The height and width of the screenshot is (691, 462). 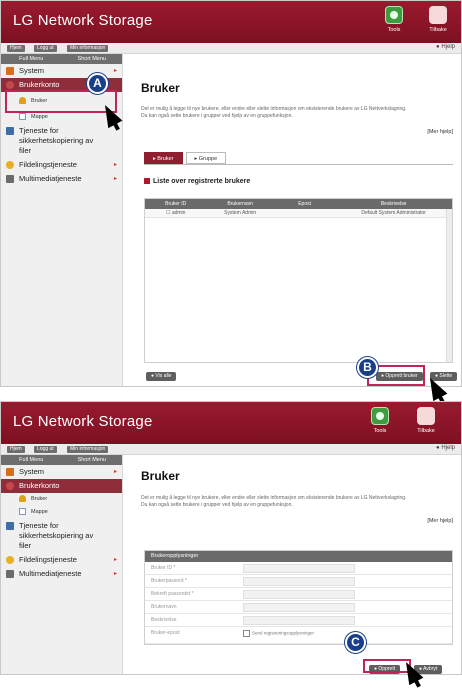 I want to click on sidebar-item-system: System ▸, so click(x=61, y=472).